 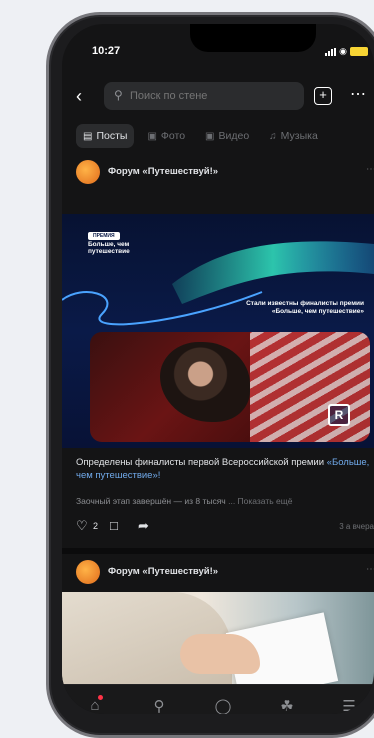 What do you see at coordinates (143, 526) in the screenshot?
I see `share-icon: ➦` at bounding box center [143, 526].